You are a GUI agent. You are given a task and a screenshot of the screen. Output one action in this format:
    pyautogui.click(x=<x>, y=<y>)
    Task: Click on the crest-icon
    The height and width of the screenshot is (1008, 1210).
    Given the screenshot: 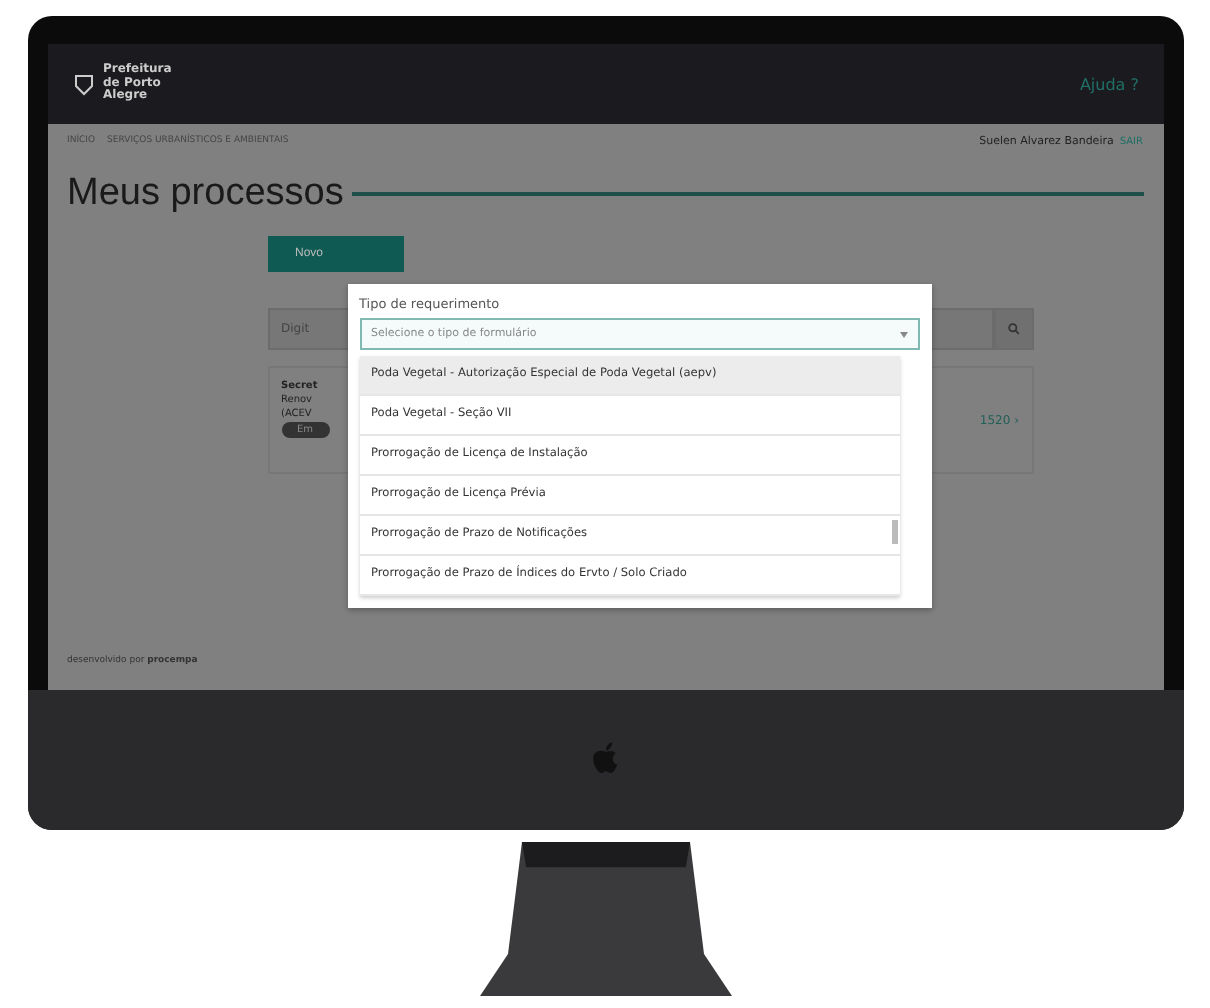 What is the action you would take?
    pyautogui.click(x=83, y=84)
    